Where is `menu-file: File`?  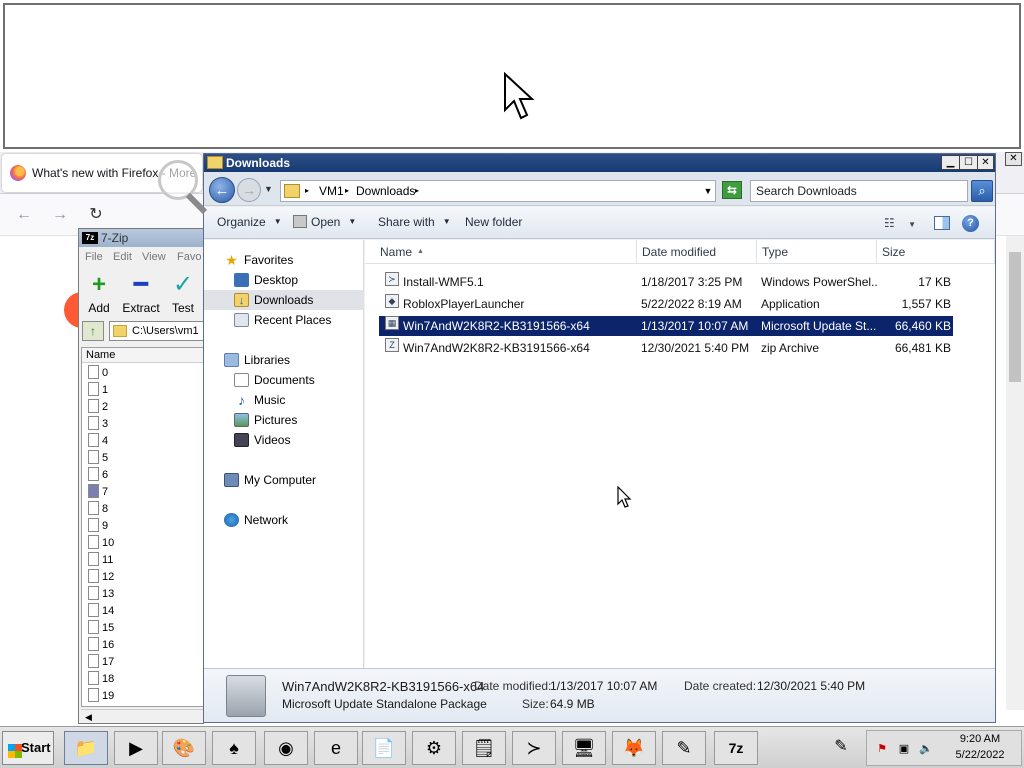
menu-file: File is located at coordinates (94, 257).